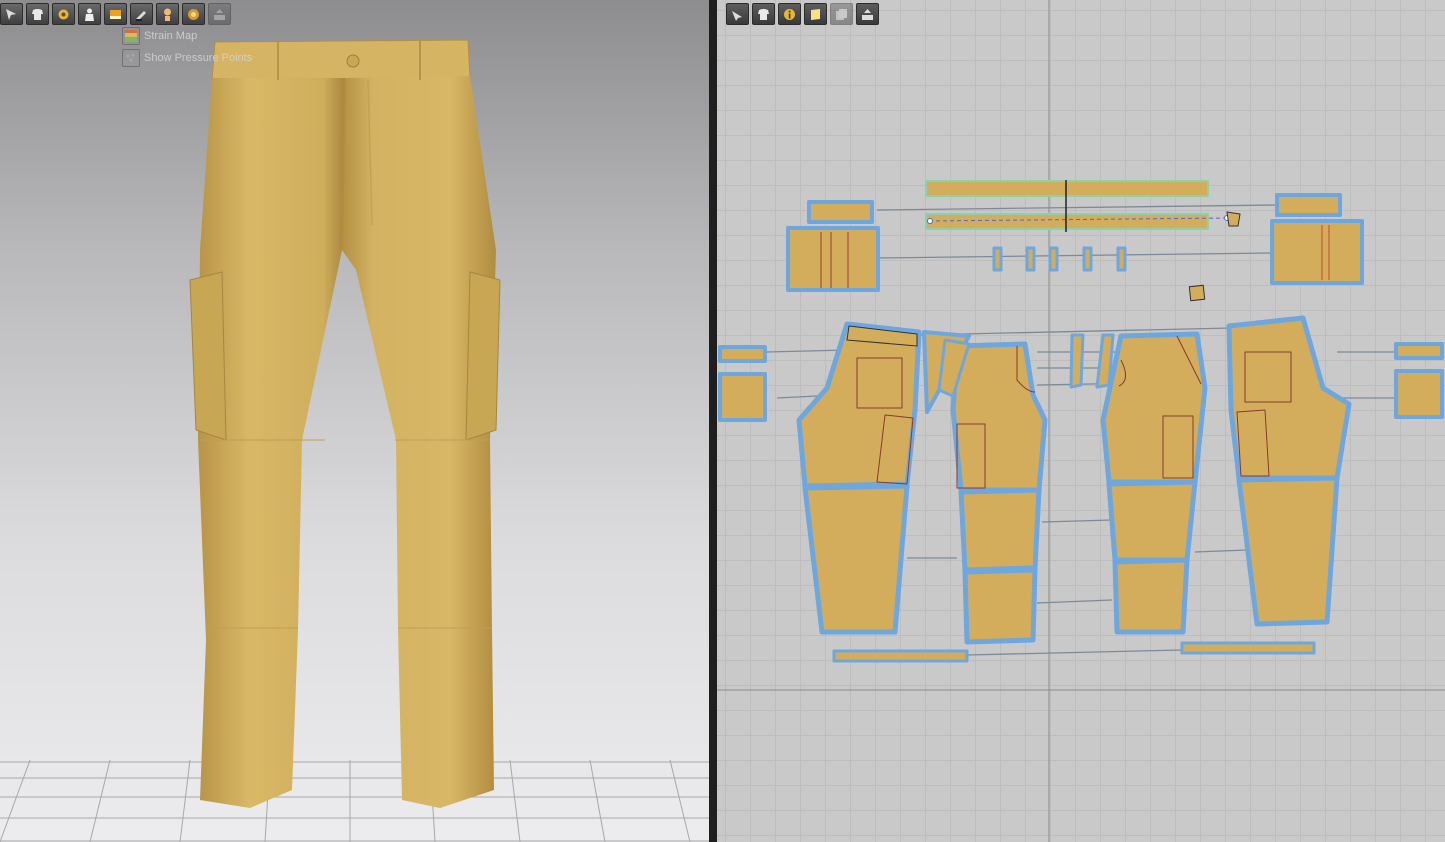 The width and height of the screenshot is (1445, 842). Describe the element at coordinates (141, 14) in the screenshot. I see `edit-tool-icon` at that location.